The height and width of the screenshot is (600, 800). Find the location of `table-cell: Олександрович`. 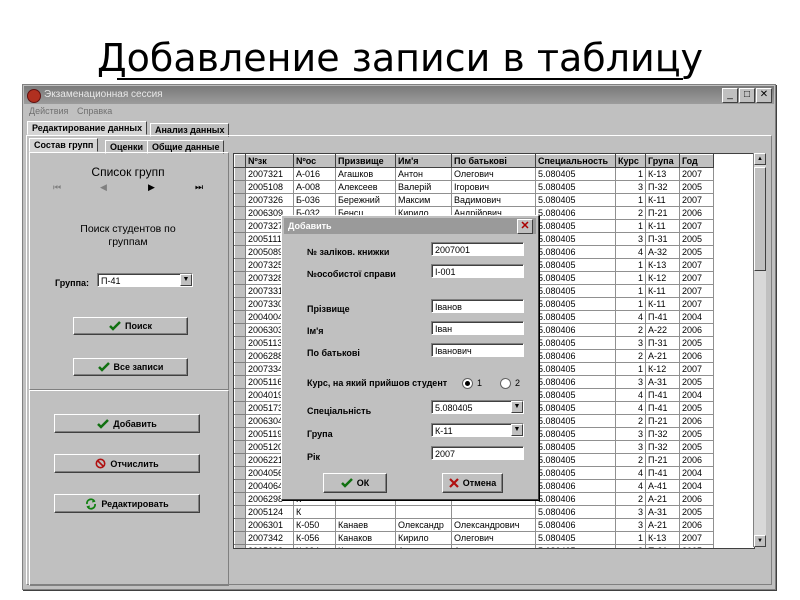

table-cell: Олександрович is located at coordinates (493, 525).